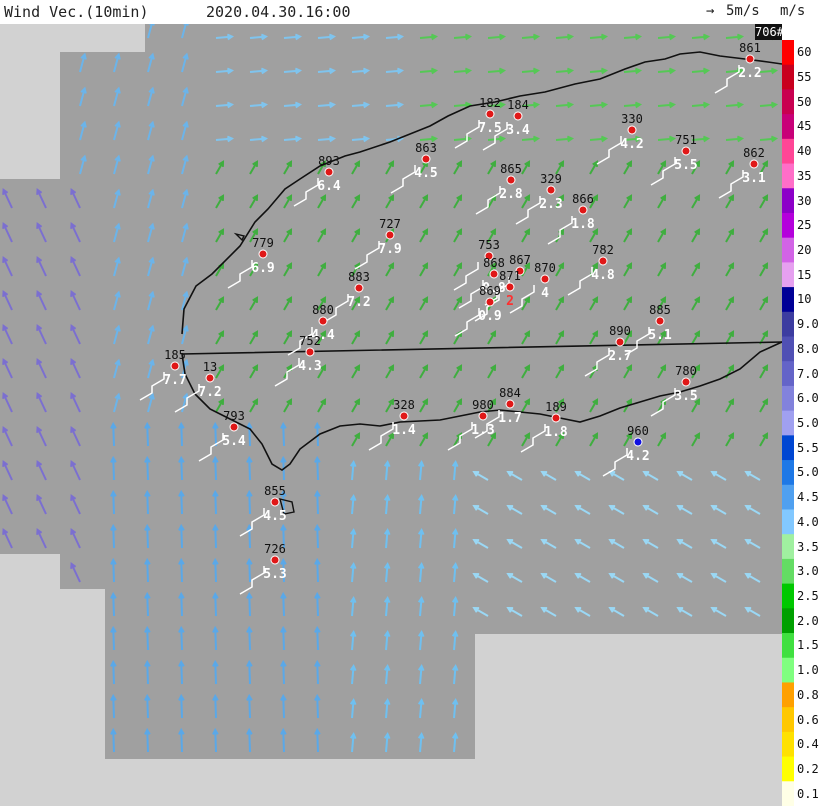 The width and height of the screenshot is (827, 806). I want to click on station-id: 866, so click(583, 199).